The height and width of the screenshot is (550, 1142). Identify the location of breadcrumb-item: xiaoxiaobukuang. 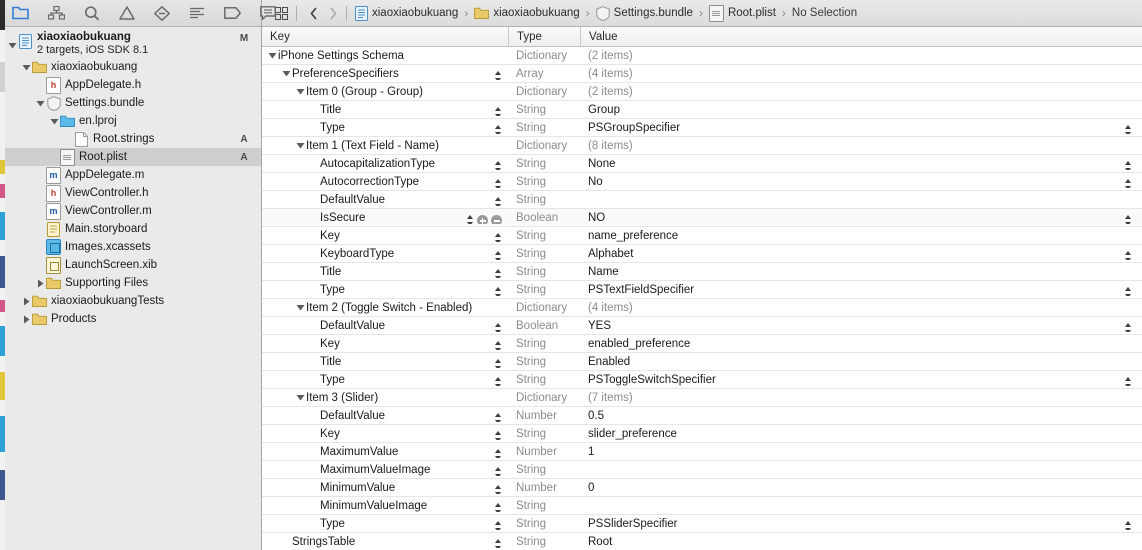
(526, 13).